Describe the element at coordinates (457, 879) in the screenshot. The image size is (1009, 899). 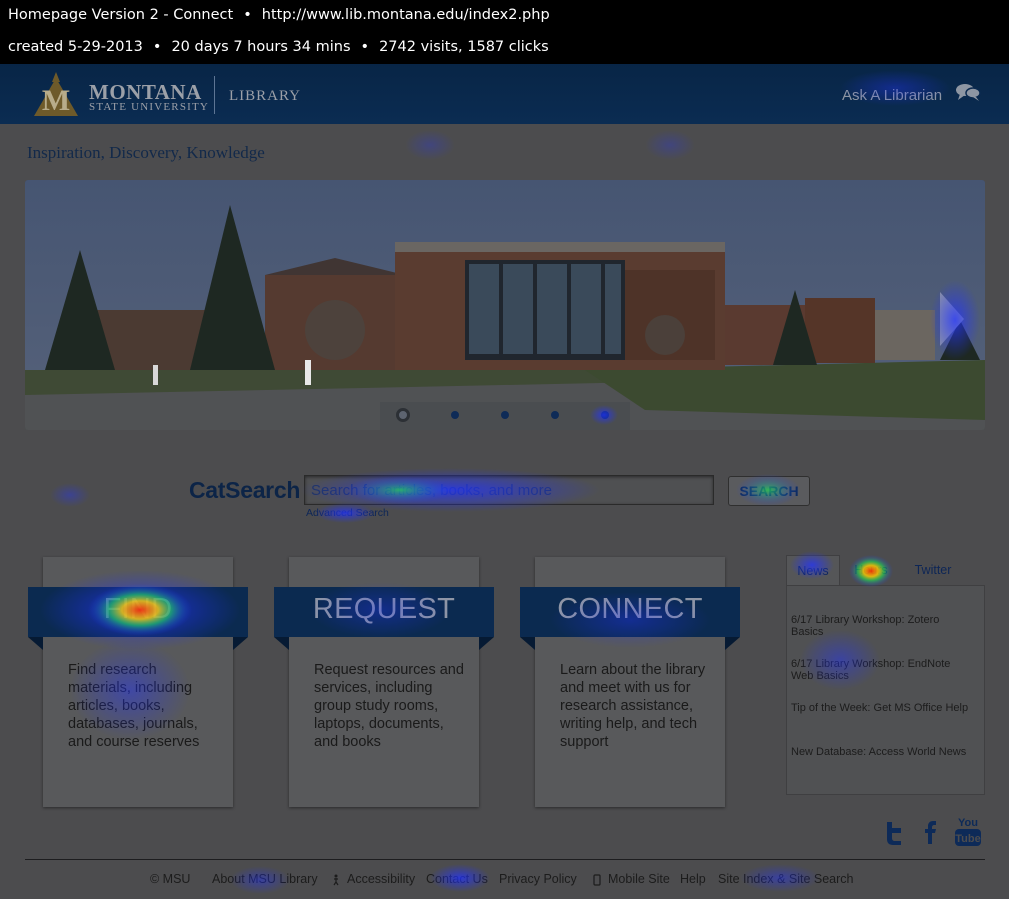
I see `footer-contact-link: Contact Us` at that location.